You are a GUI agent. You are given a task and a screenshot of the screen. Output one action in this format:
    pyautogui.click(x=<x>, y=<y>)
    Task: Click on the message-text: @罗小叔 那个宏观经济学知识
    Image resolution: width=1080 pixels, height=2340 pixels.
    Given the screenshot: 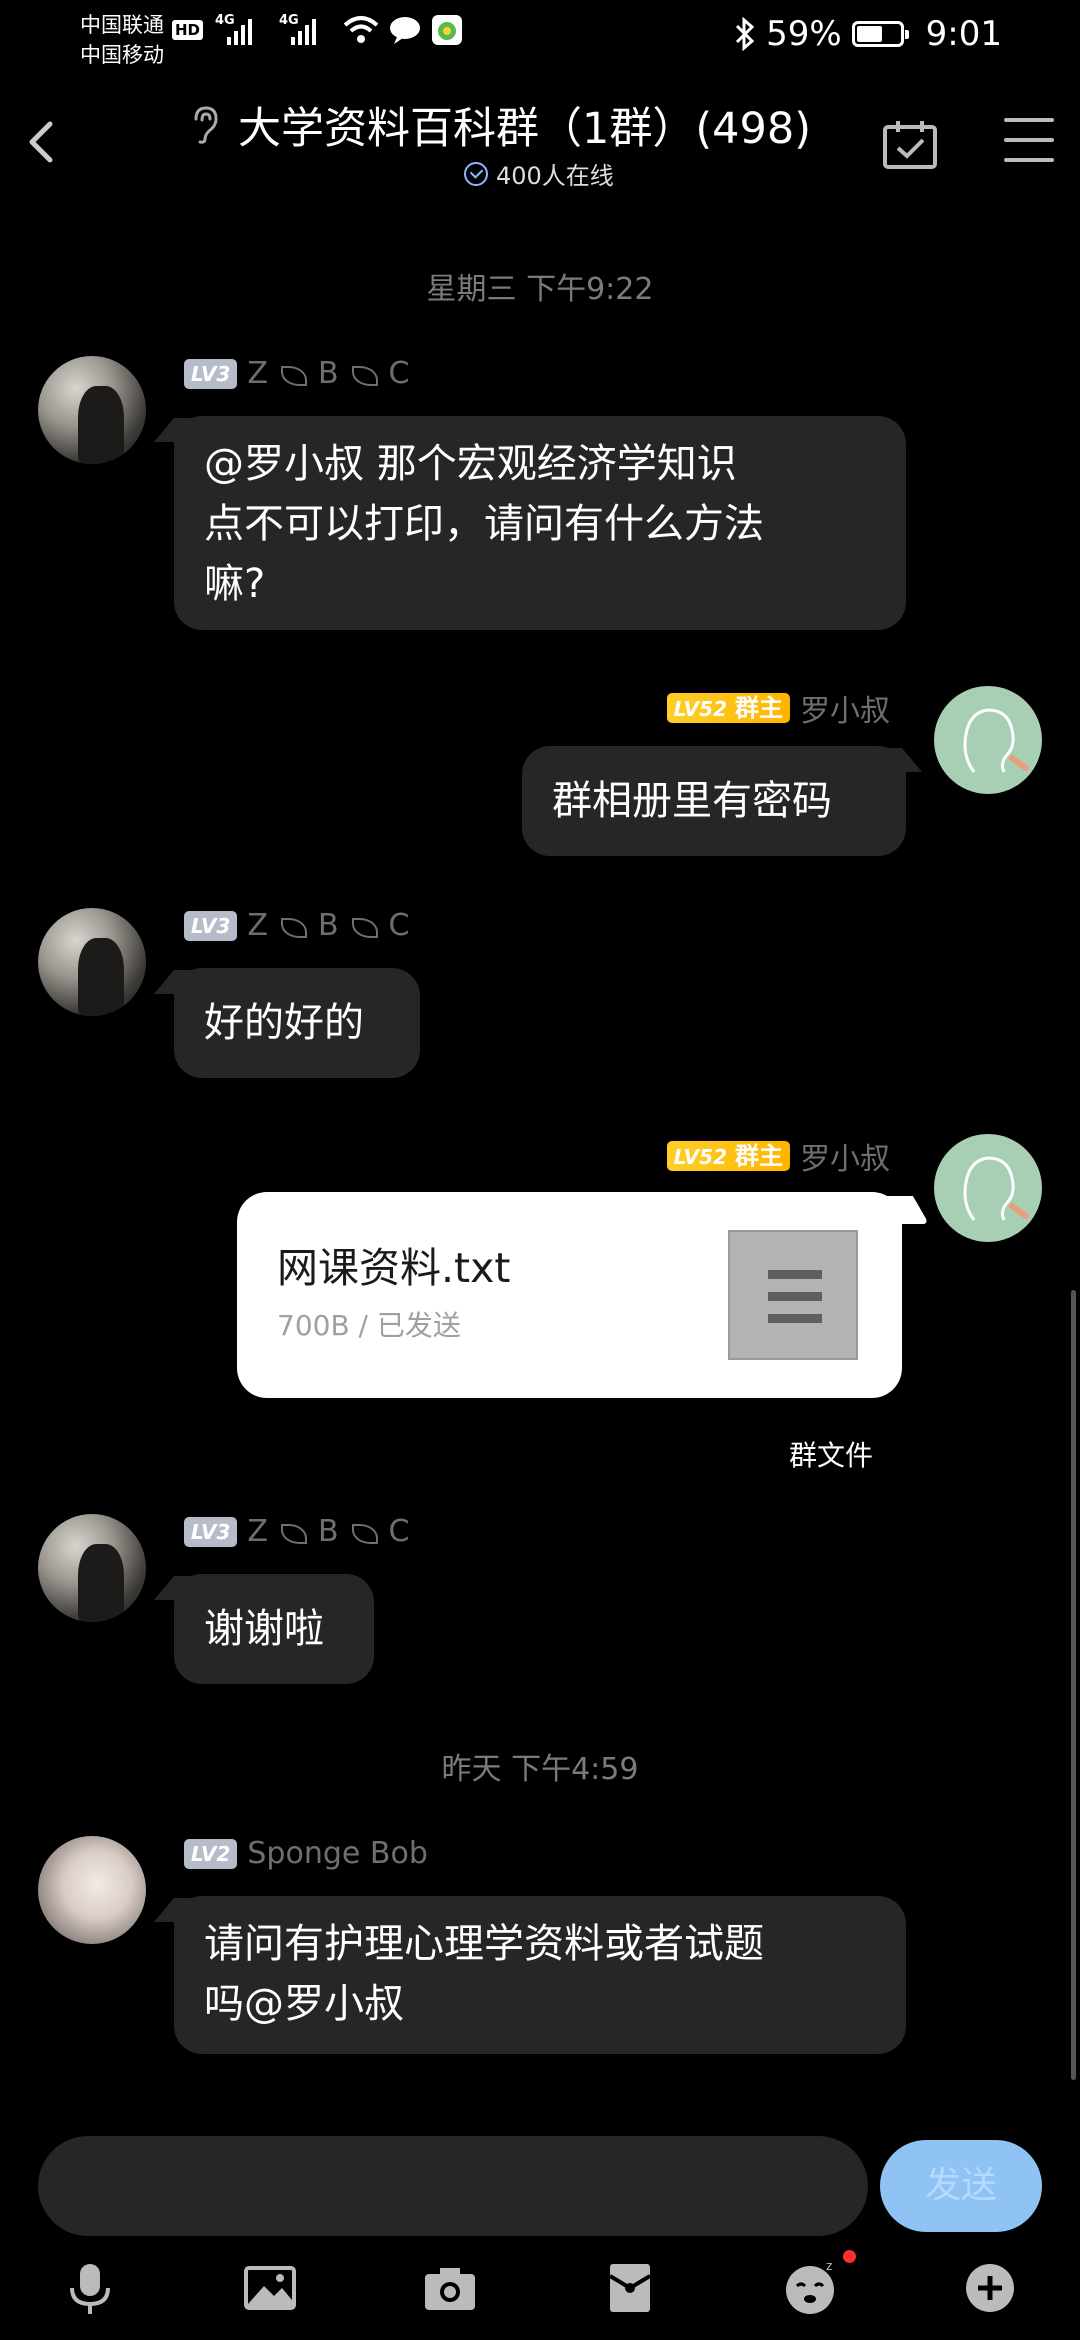 What is the action you would take?
    pyautogui.click(x=470, y=464)
    